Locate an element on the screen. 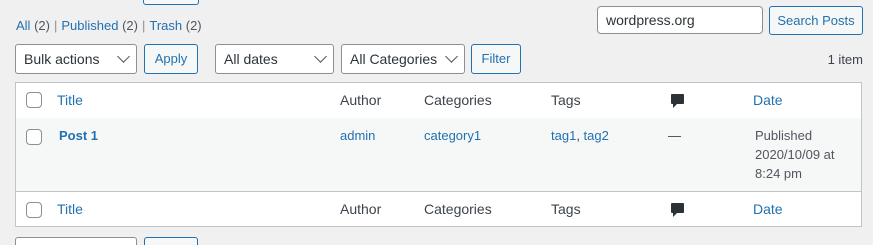 The image size is (873, 245). post-status-views: All (2) | Published (2) | Trash (2) is located at coordinates (109, 25).